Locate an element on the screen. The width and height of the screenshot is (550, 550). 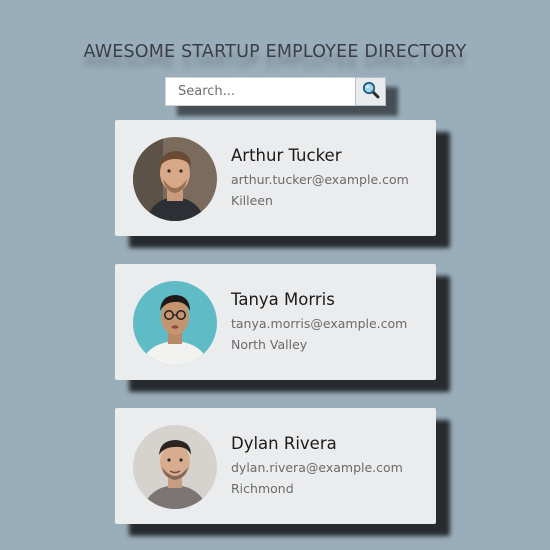
search-input is located at coordinates (260, 91).